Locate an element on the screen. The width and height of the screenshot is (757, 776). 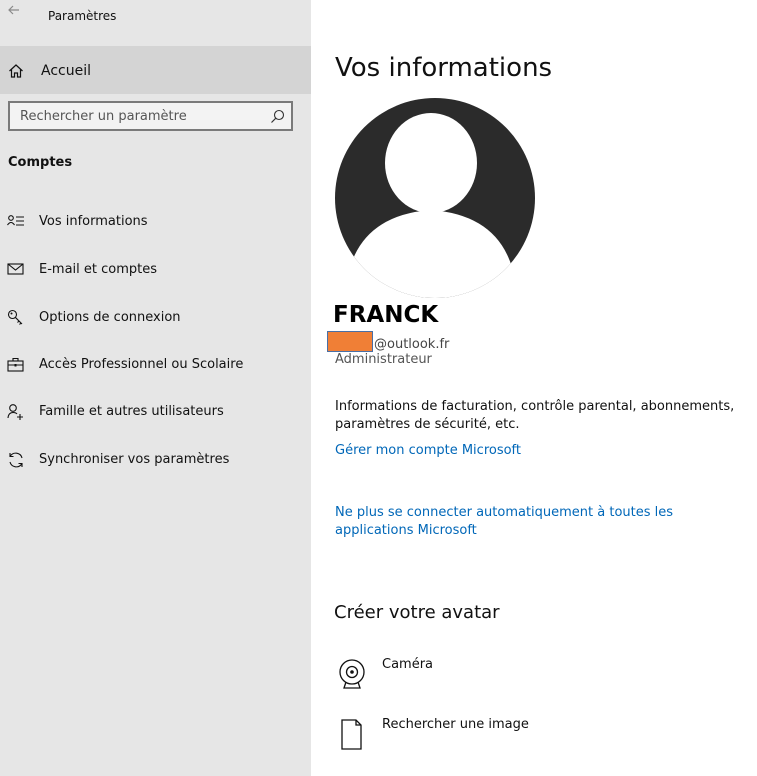
create-avatar-heading: Créer votre avatar is located at coordinates (417, 612).